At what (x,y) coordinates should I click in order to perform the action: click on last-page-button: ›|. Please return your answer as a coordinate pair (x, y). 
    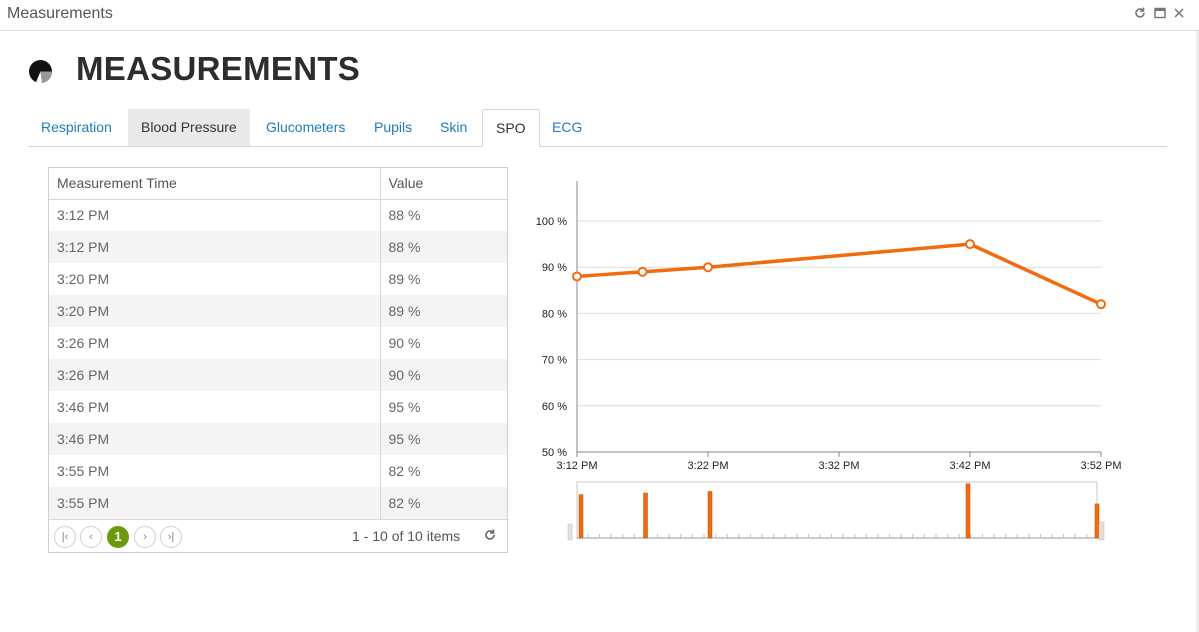
    Looking at the image, I should click on (171, 537).